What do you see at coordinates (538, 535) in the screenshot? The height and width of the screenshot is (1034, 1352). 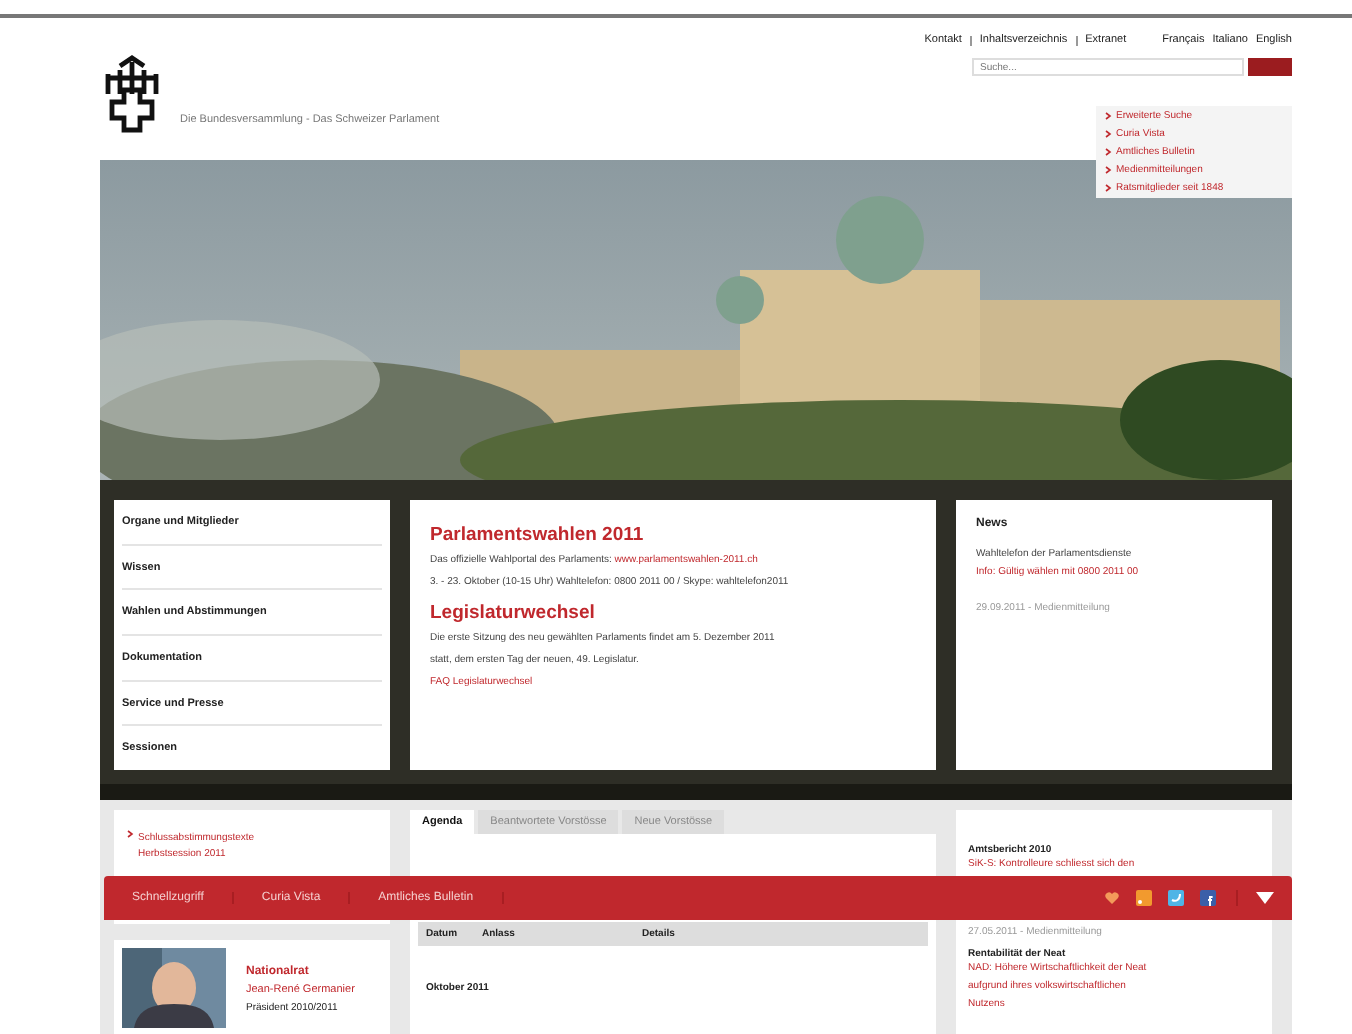 I see `feature-title: Parlamentswahlen 2011` at bounding box center [538, 535].